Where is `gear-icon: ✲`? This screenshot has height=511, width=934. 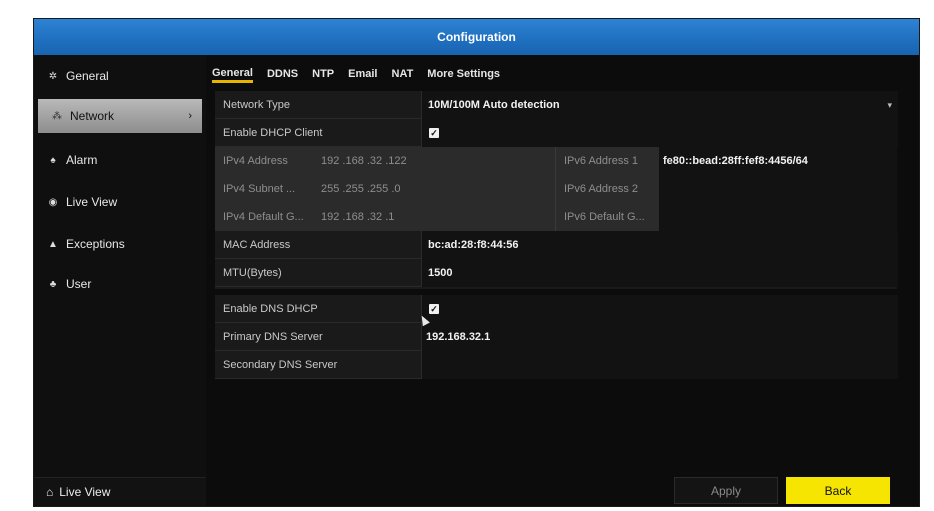
gear-icon: ✲ is located at coordinates (53, 76).